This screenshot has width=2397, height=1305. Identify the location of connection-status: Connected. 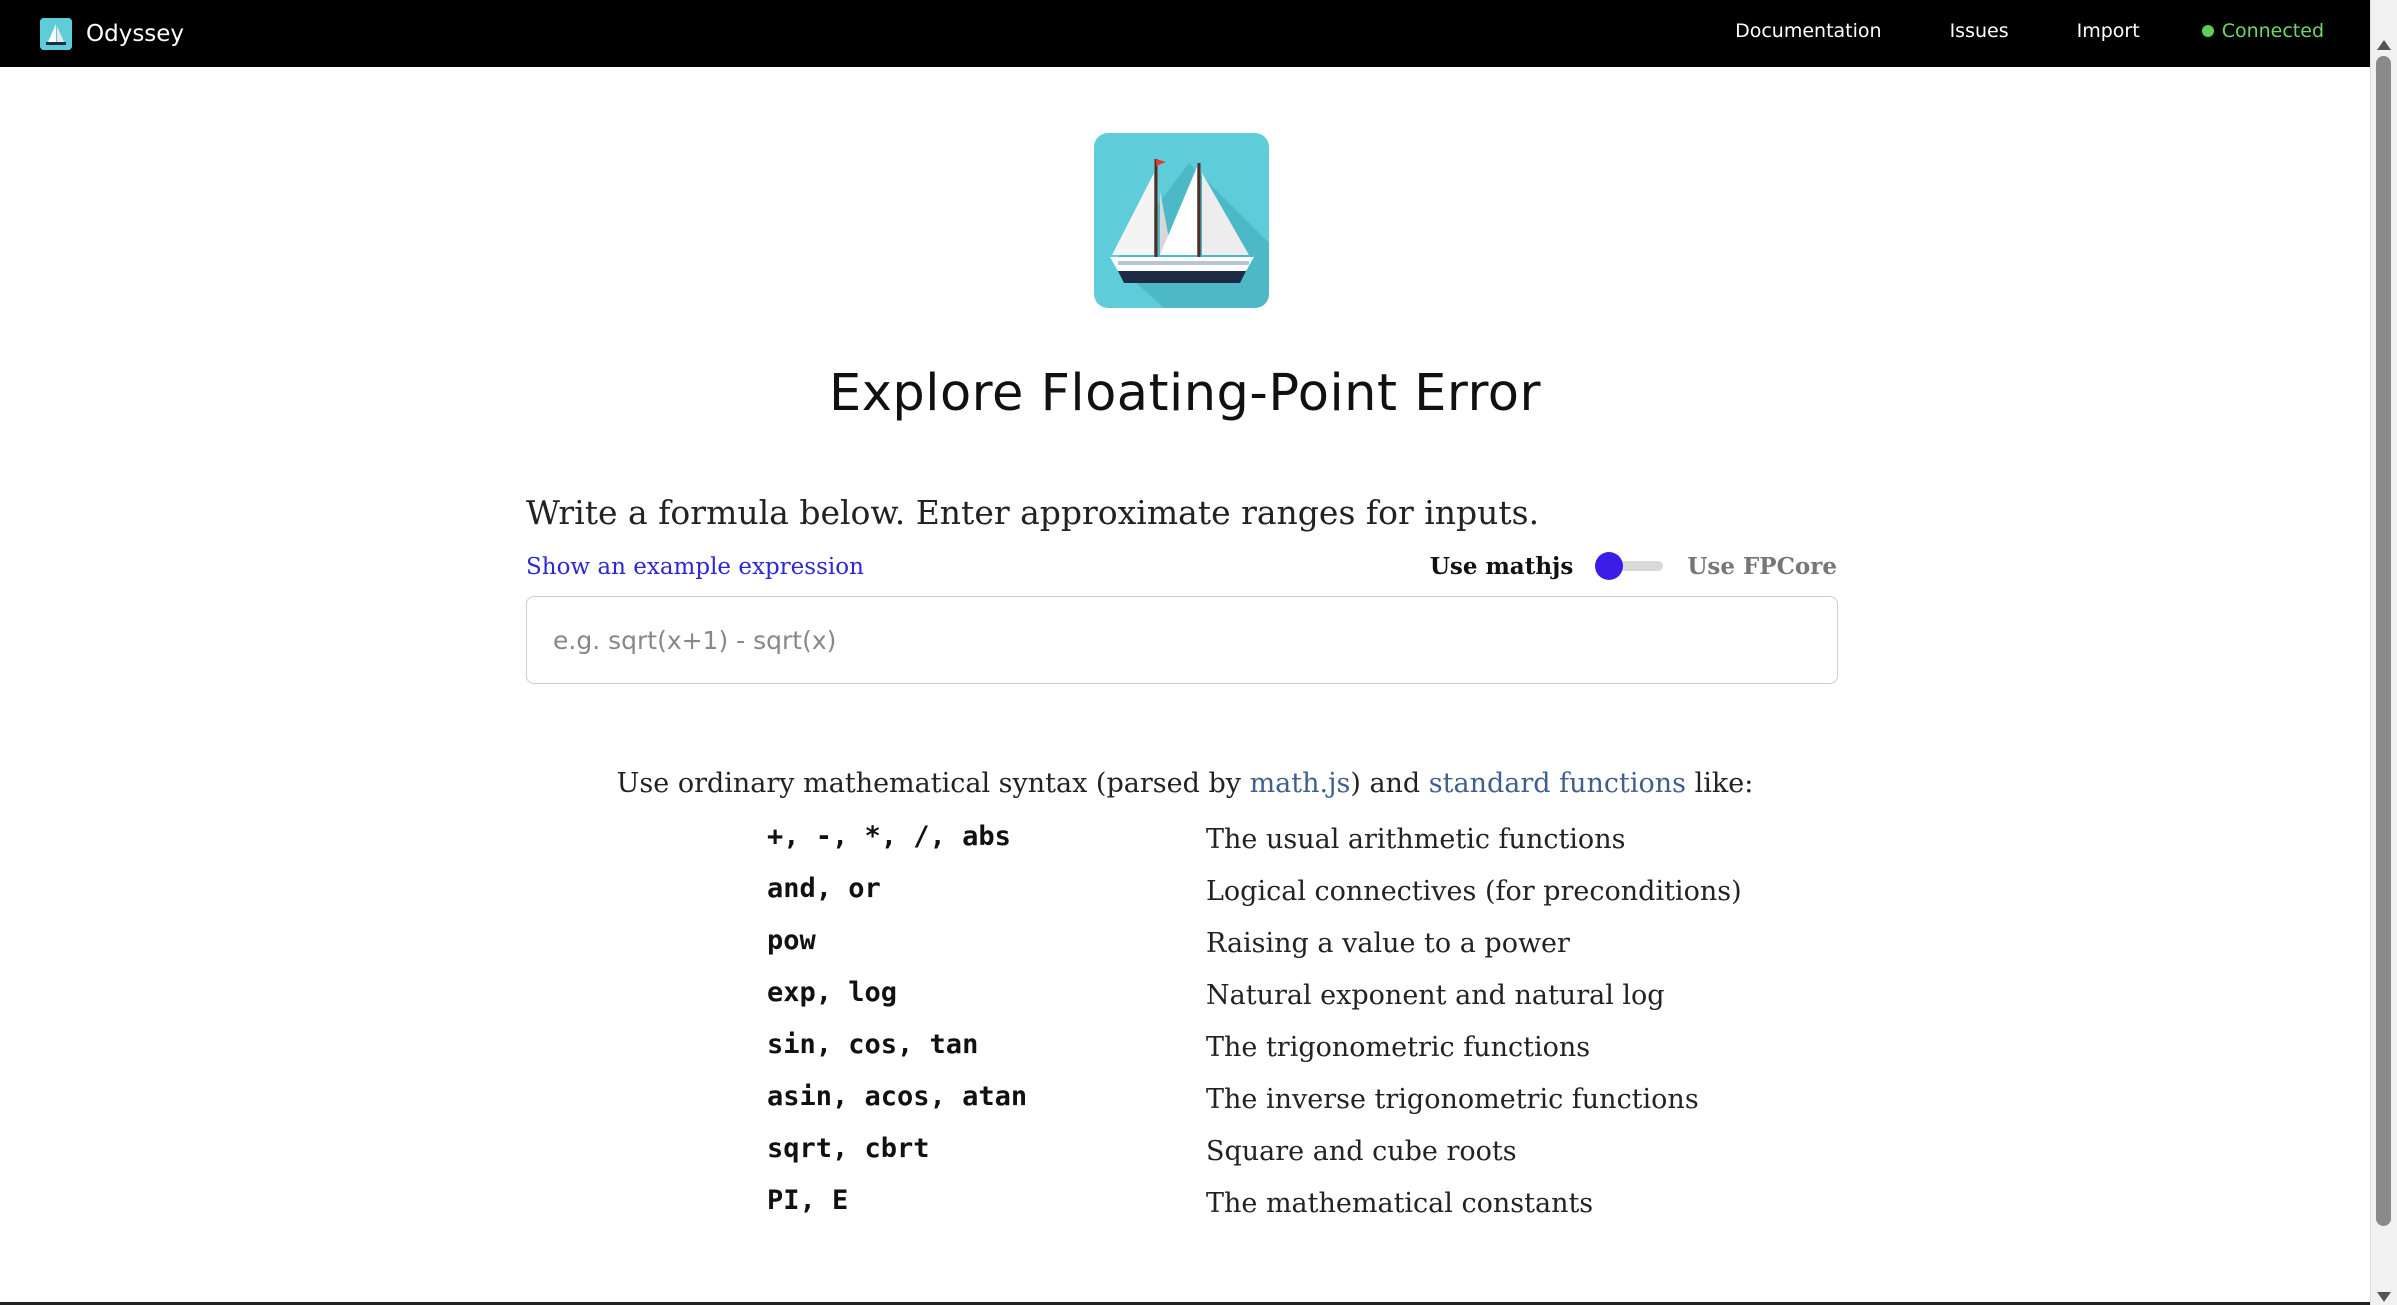
(2262, 31).